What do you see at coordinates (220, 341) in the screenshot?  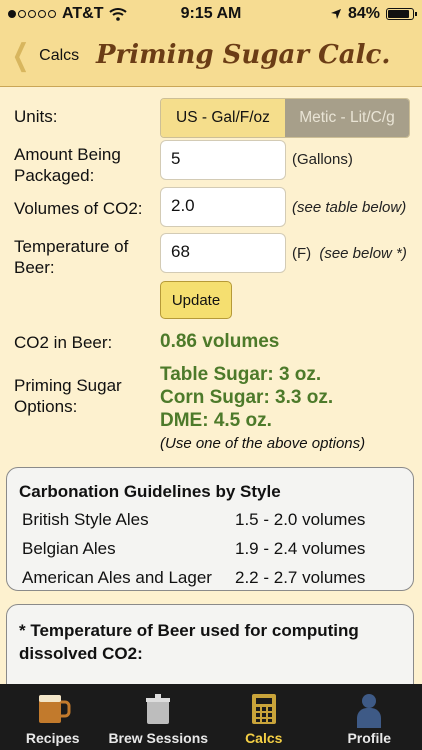 I see `co2-in-beer-value: 0.86 volumes` at bounding box center [220, 341].